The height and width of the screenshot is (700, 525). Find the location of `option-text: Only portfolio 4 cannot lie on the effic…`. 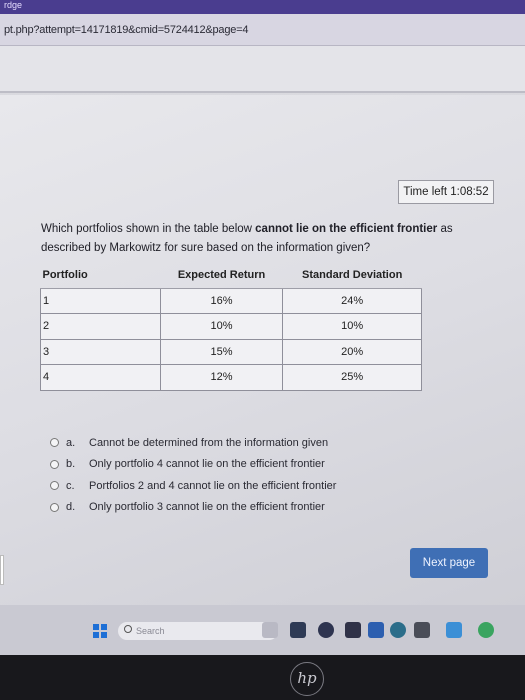

option-text: Only portfolio 4 cannot lie on the effic… is located at coordinates (207, 464).